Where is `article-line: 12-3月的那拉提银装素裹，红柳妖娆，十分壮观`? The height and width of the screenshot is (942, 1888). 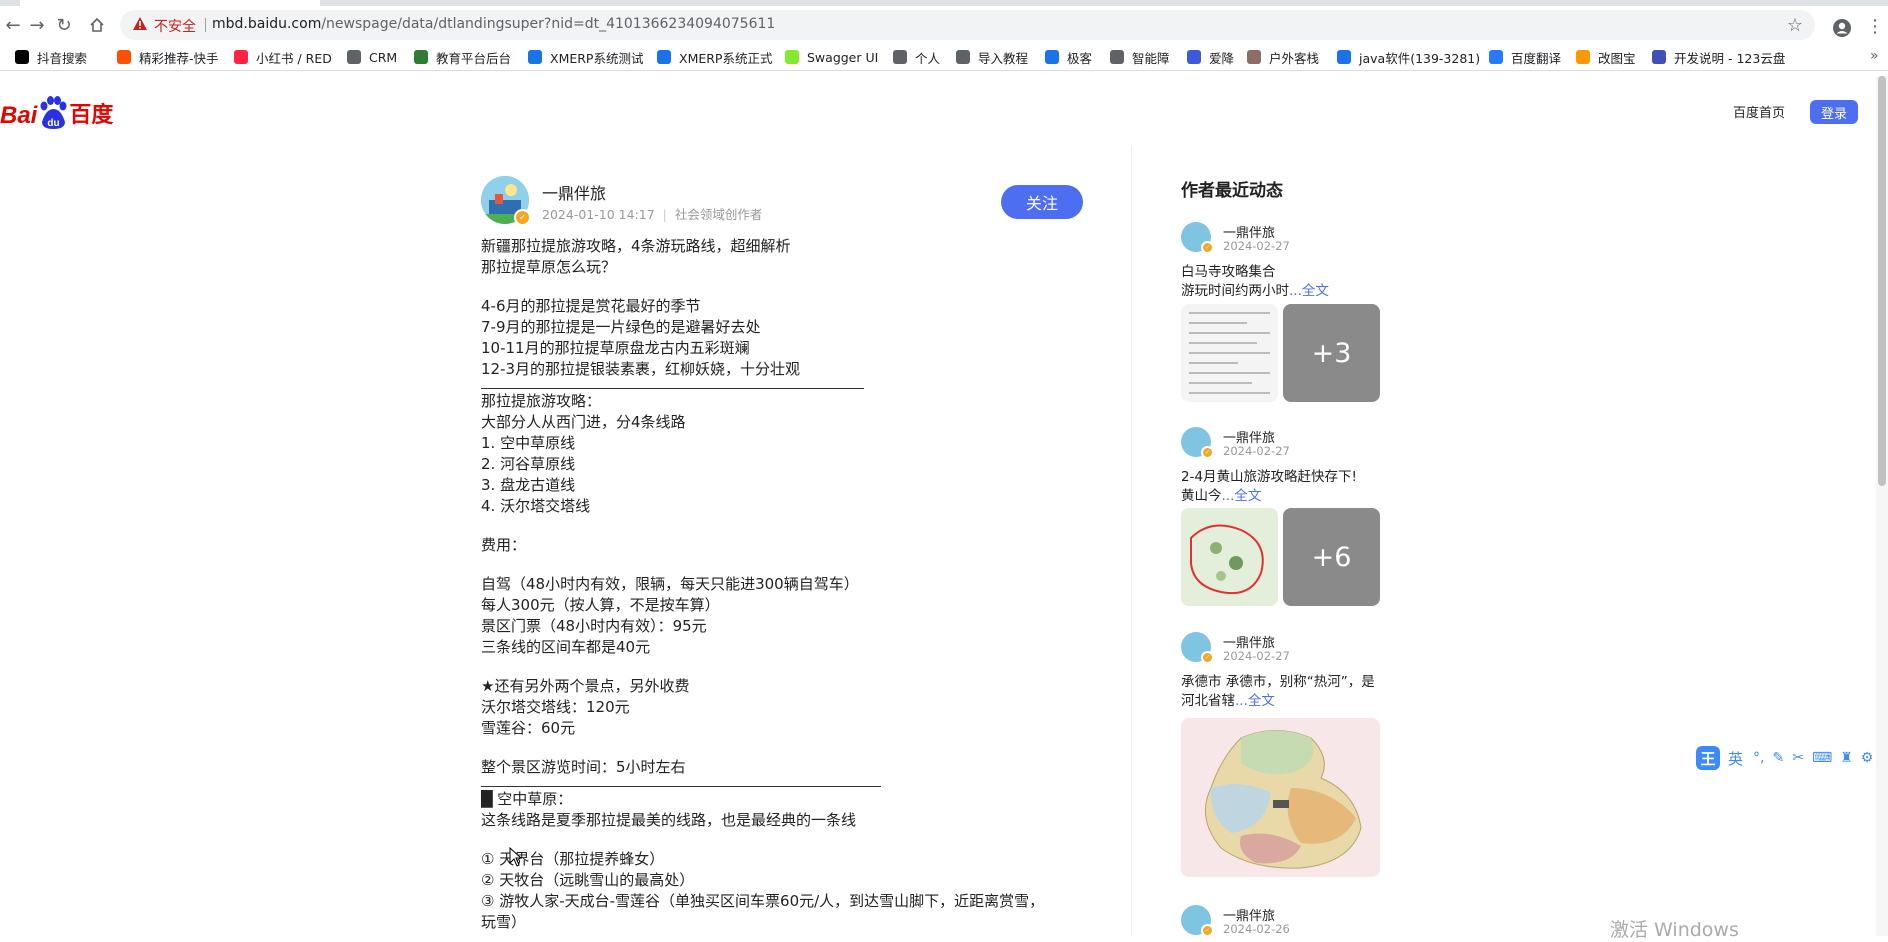
article-line: 12-3月的那拉提银装素裹，红柳妖娆，十分壮观 is located at coordinates (641, 369).